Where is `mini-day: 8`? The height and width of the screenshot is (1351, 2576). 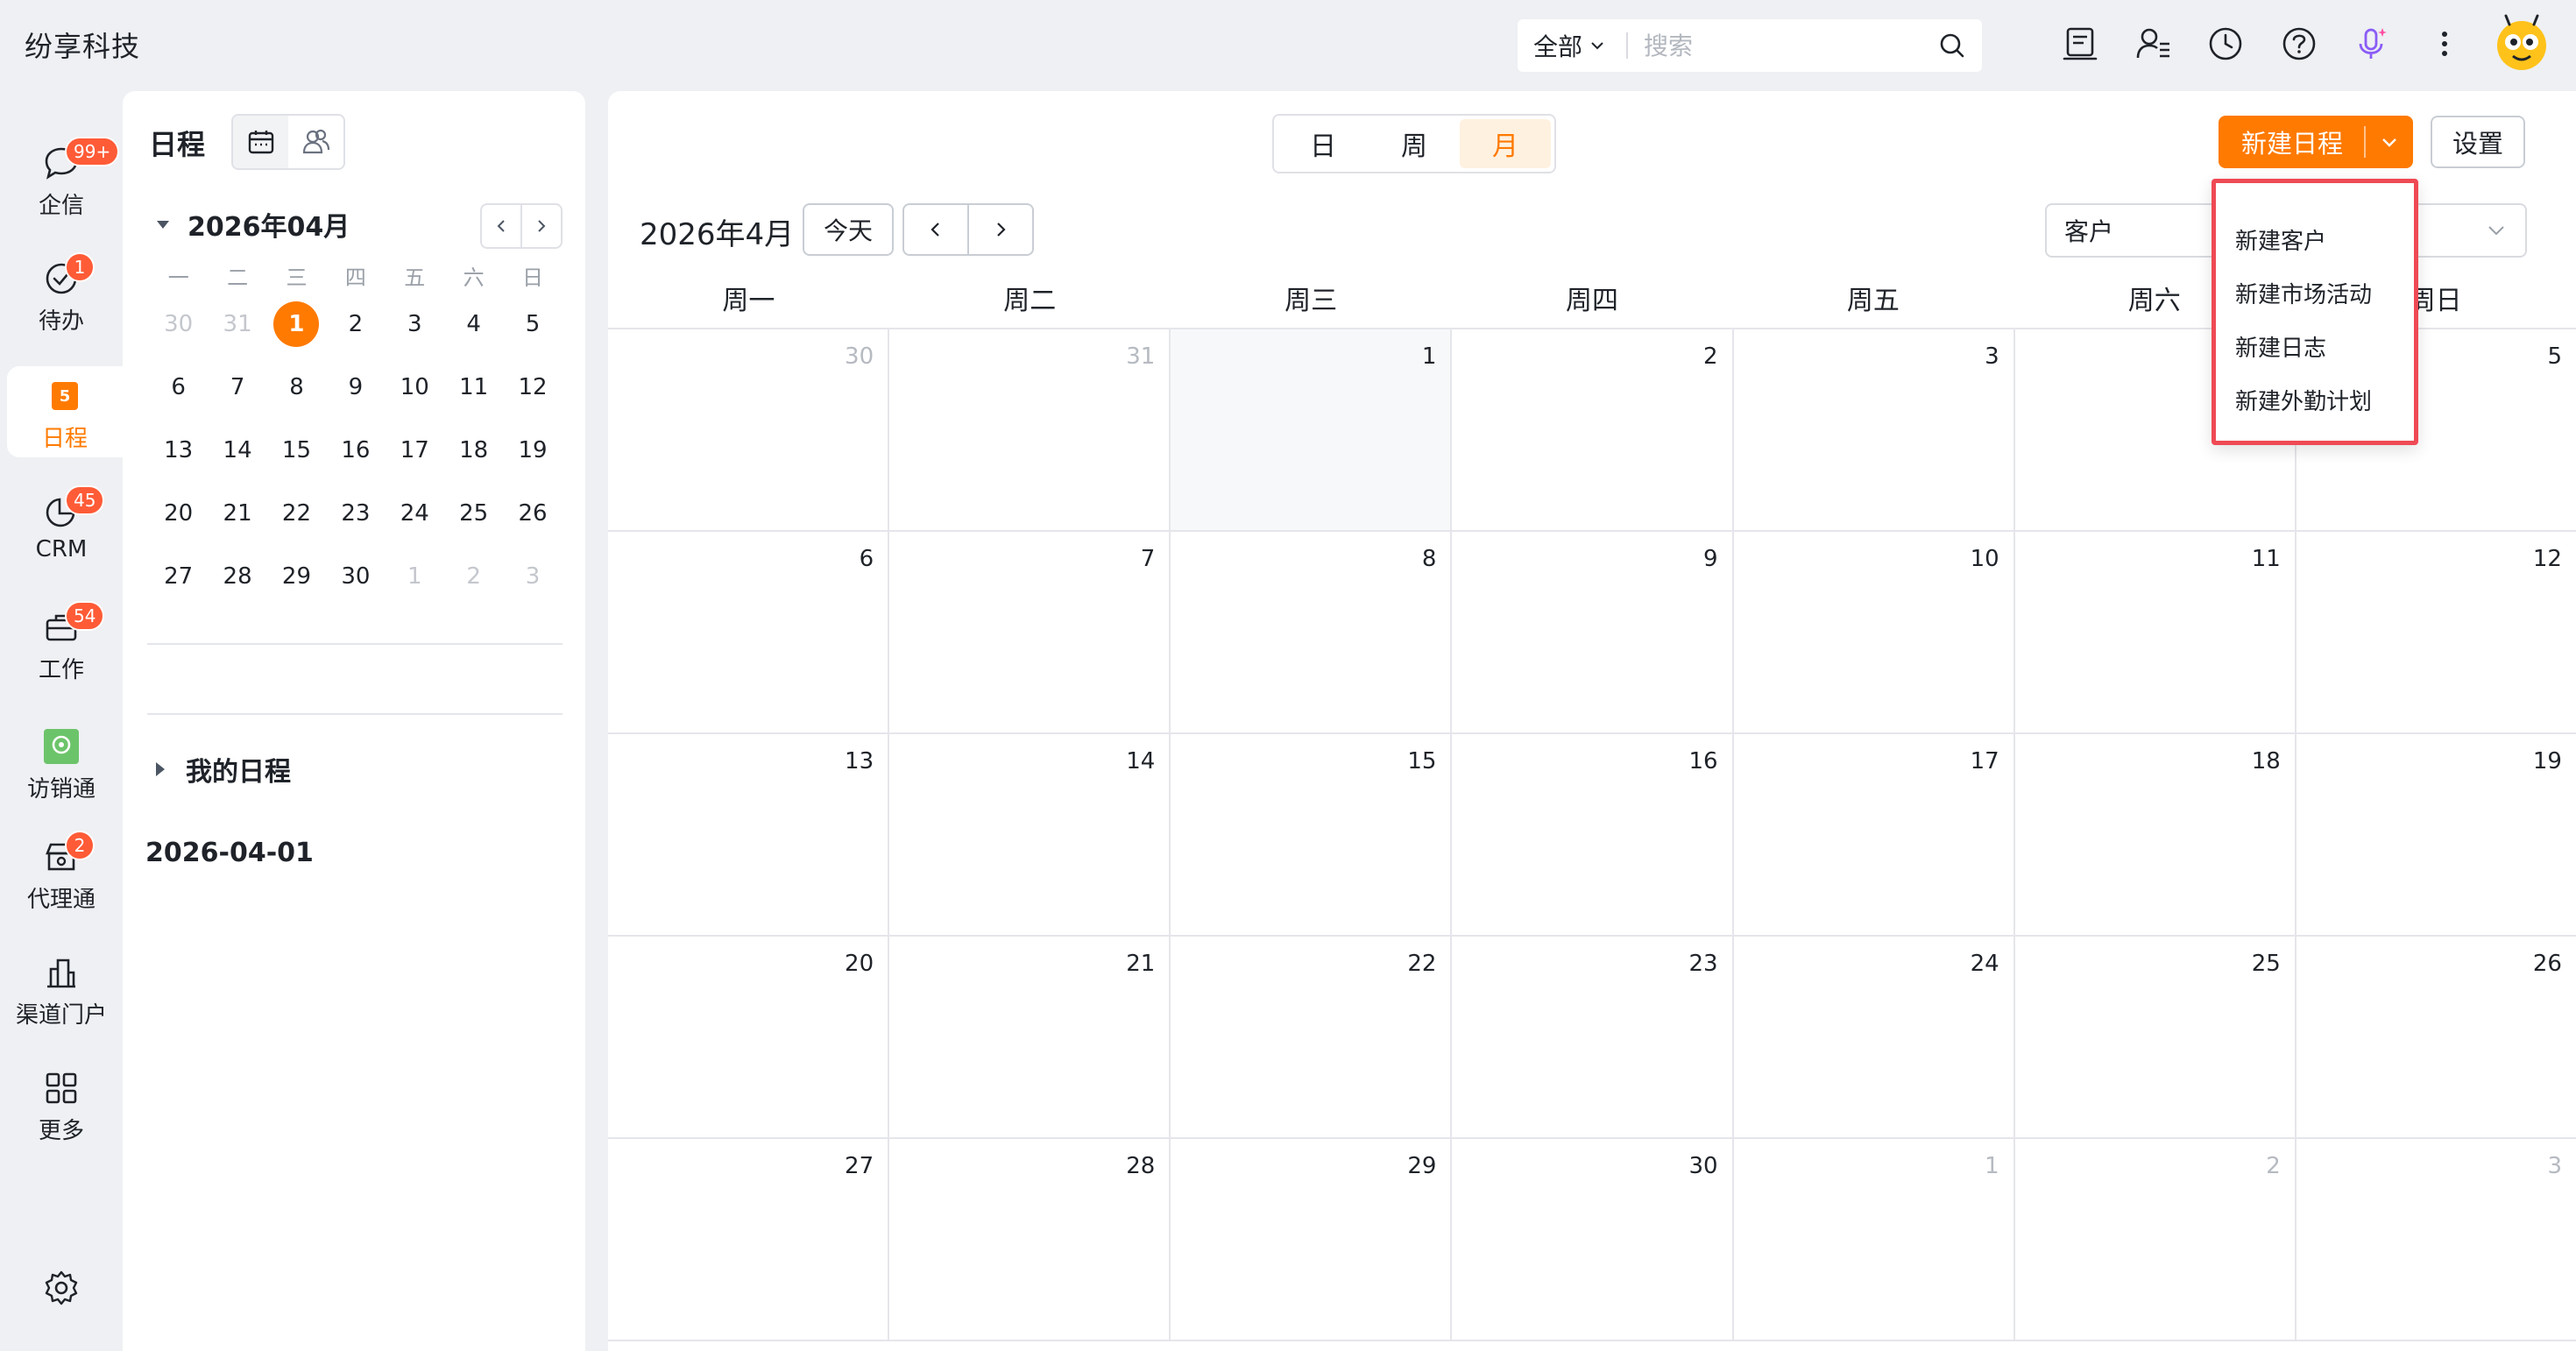 mini-day: 8 is located at coordinates (296, 387).